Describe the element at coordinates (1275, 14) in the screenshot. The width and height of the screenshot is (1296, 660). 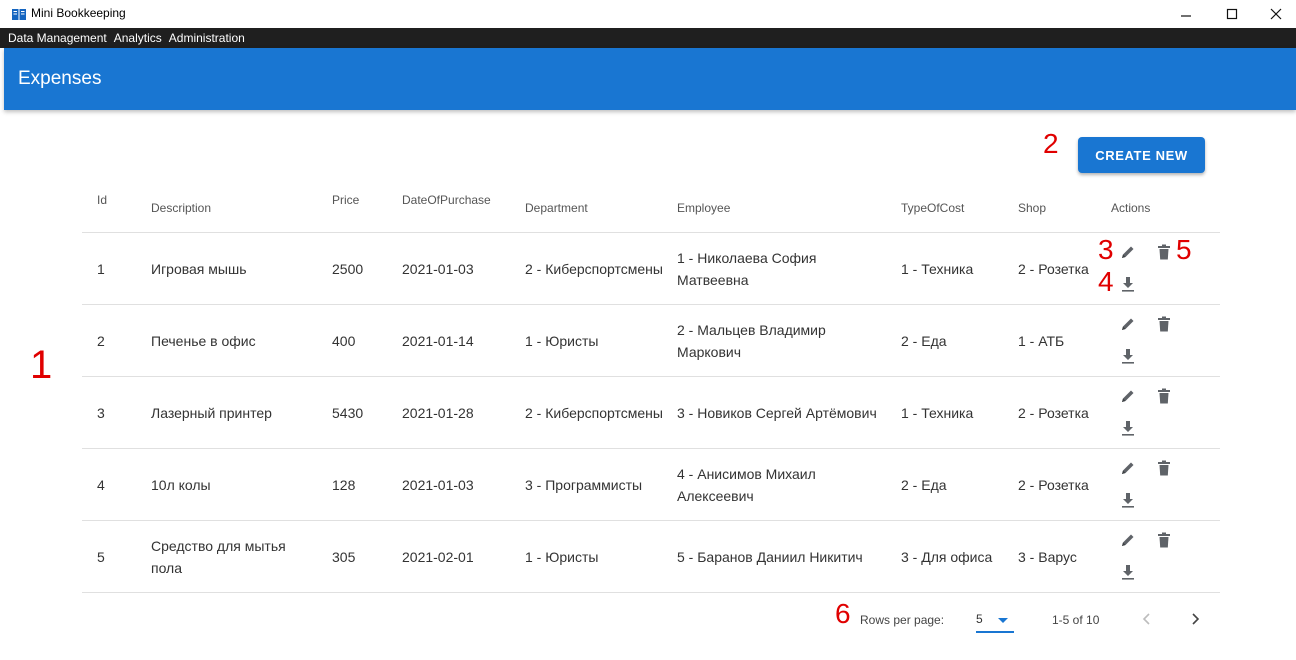
I see `close-button` at that location.